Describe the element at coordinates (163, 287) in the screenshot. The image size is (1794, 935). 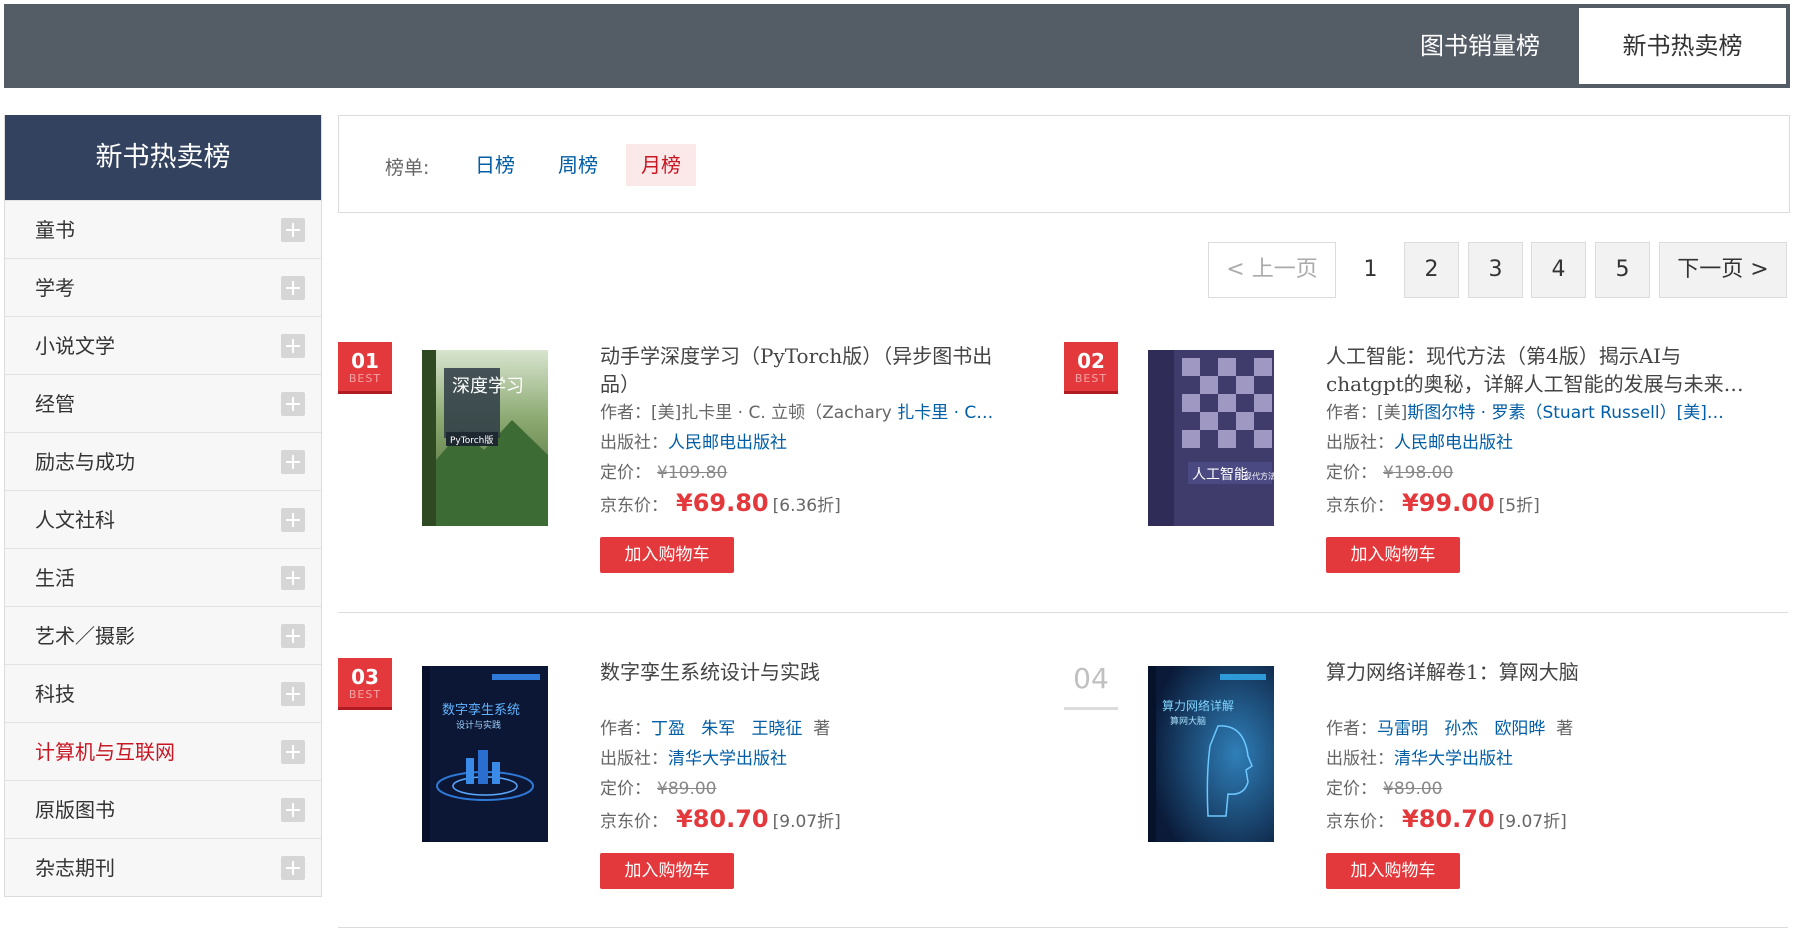
I see `sidebar-item-exam: 学考` at that location.